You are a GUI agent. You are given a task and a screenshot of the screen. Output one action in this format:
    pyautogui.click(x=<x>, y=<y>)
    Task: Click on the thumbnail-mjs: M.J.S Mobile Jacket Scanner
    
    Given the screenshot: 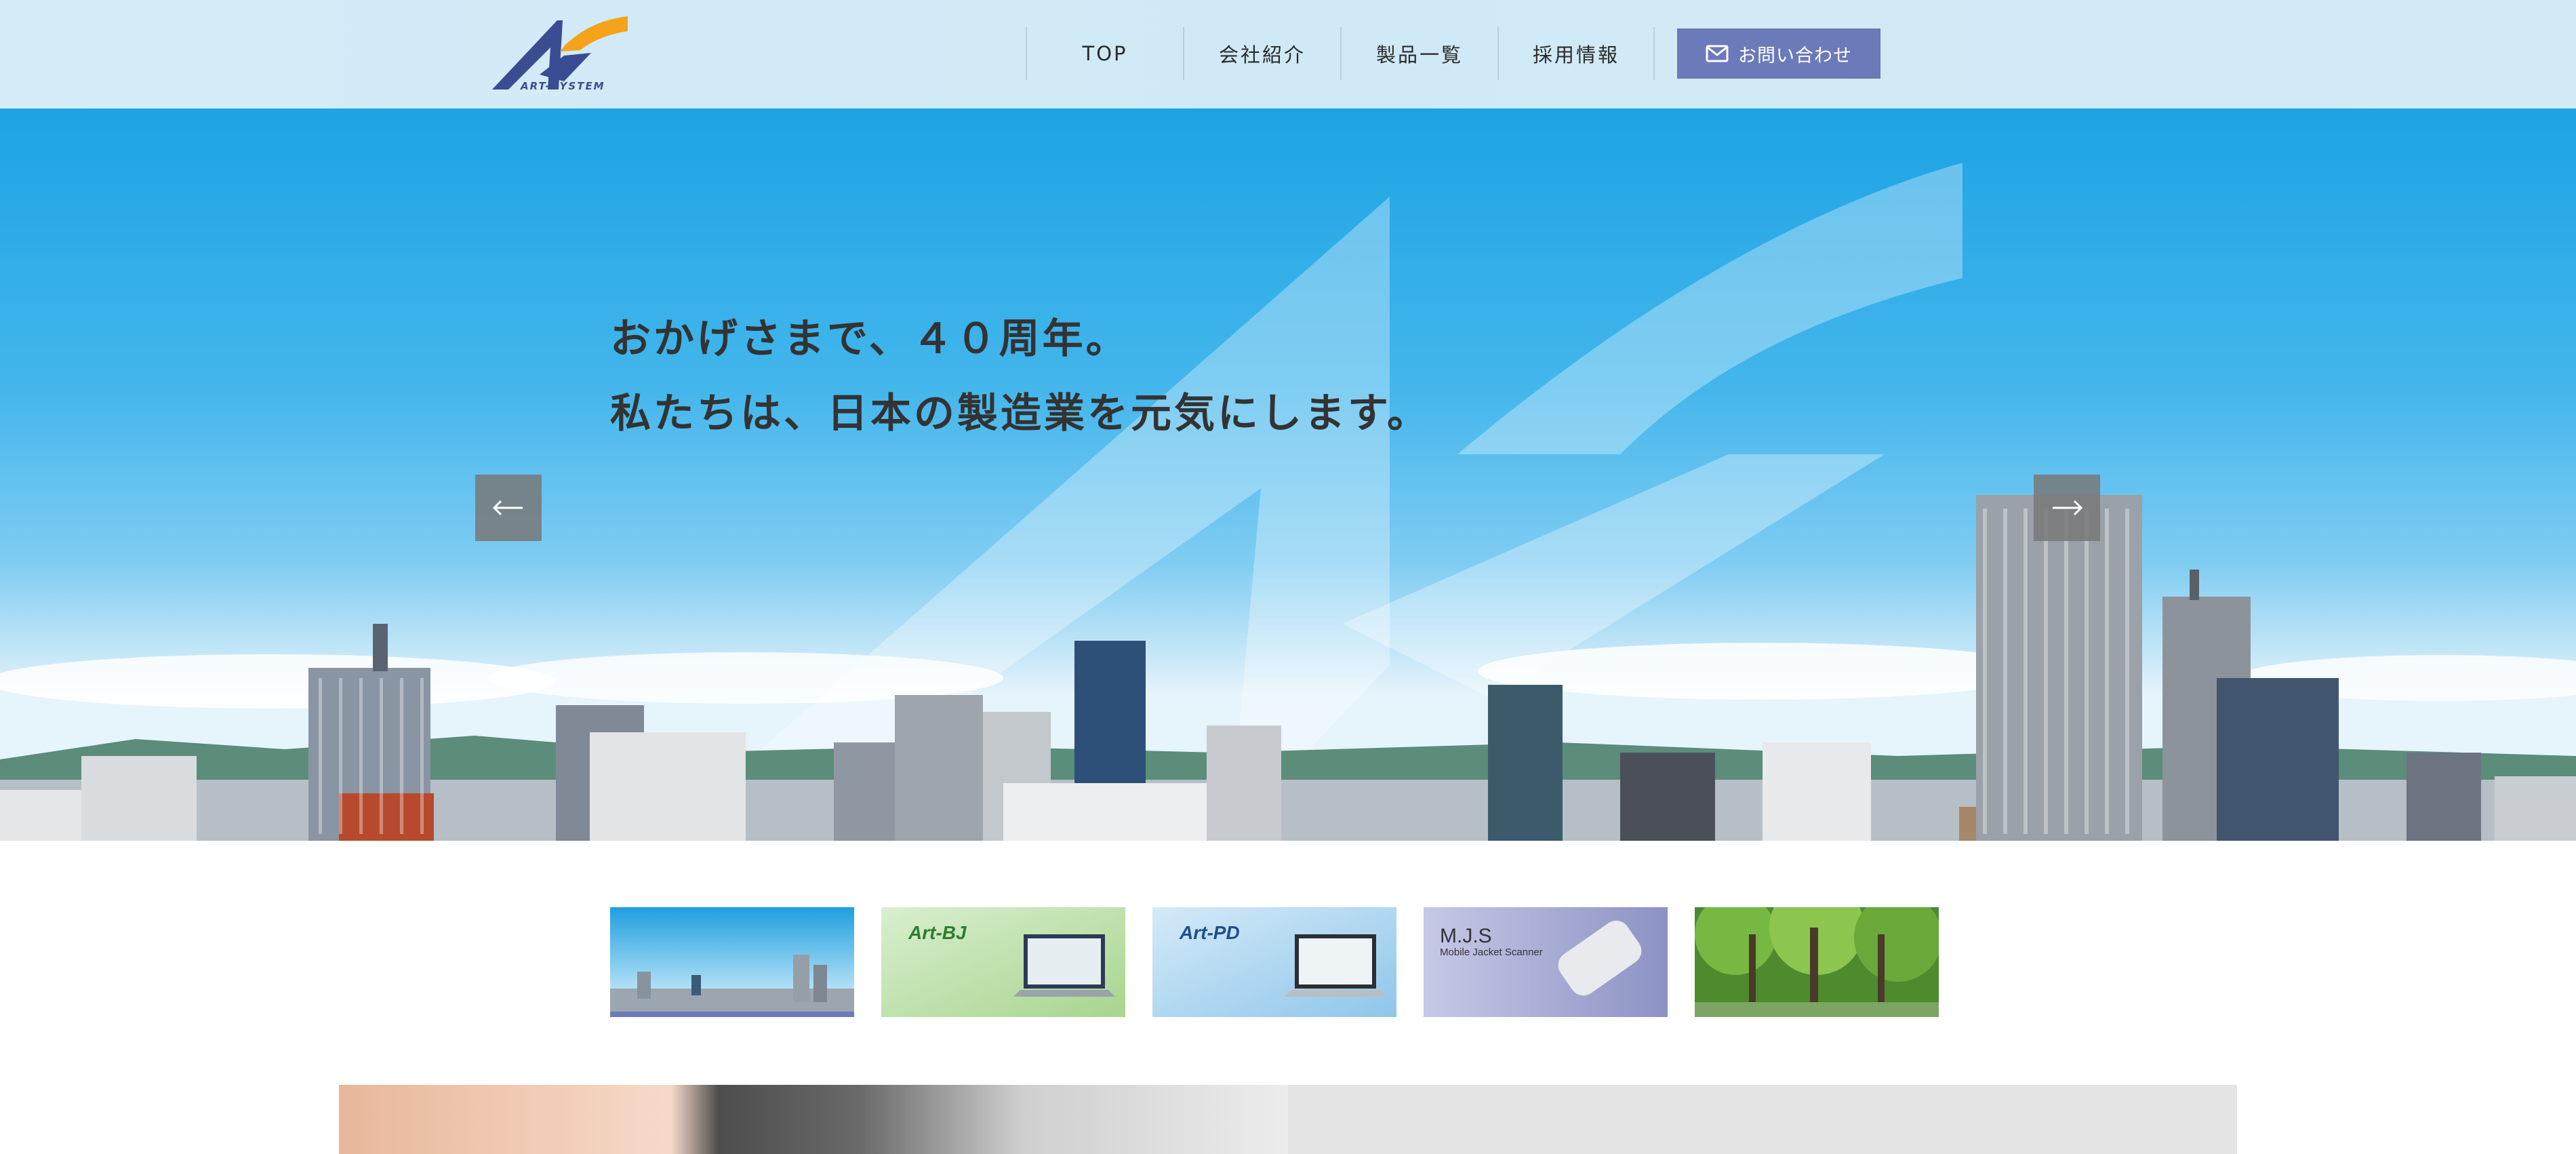 What is the action you would take?
    pyautogui.click(x=1546, y=962)
    